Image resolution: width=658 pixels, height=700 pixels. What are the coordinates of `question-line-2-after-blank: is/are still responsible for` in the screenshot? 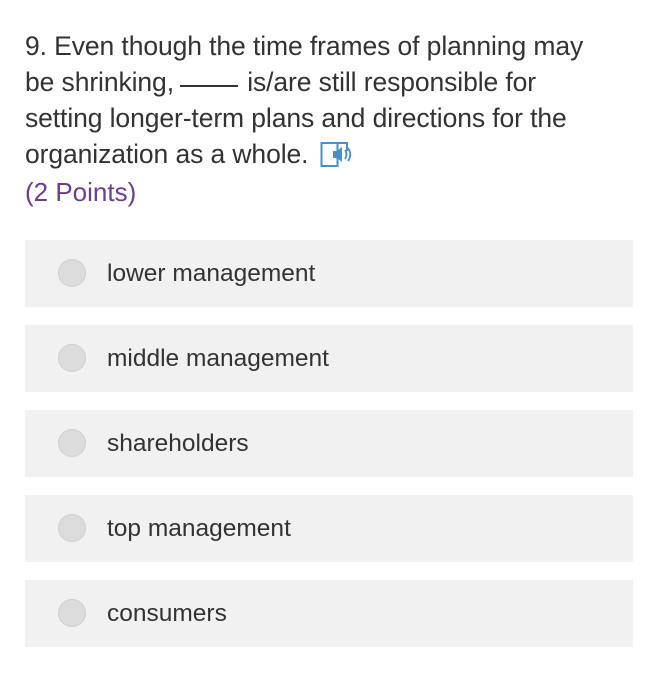 It's located at (392, 82).